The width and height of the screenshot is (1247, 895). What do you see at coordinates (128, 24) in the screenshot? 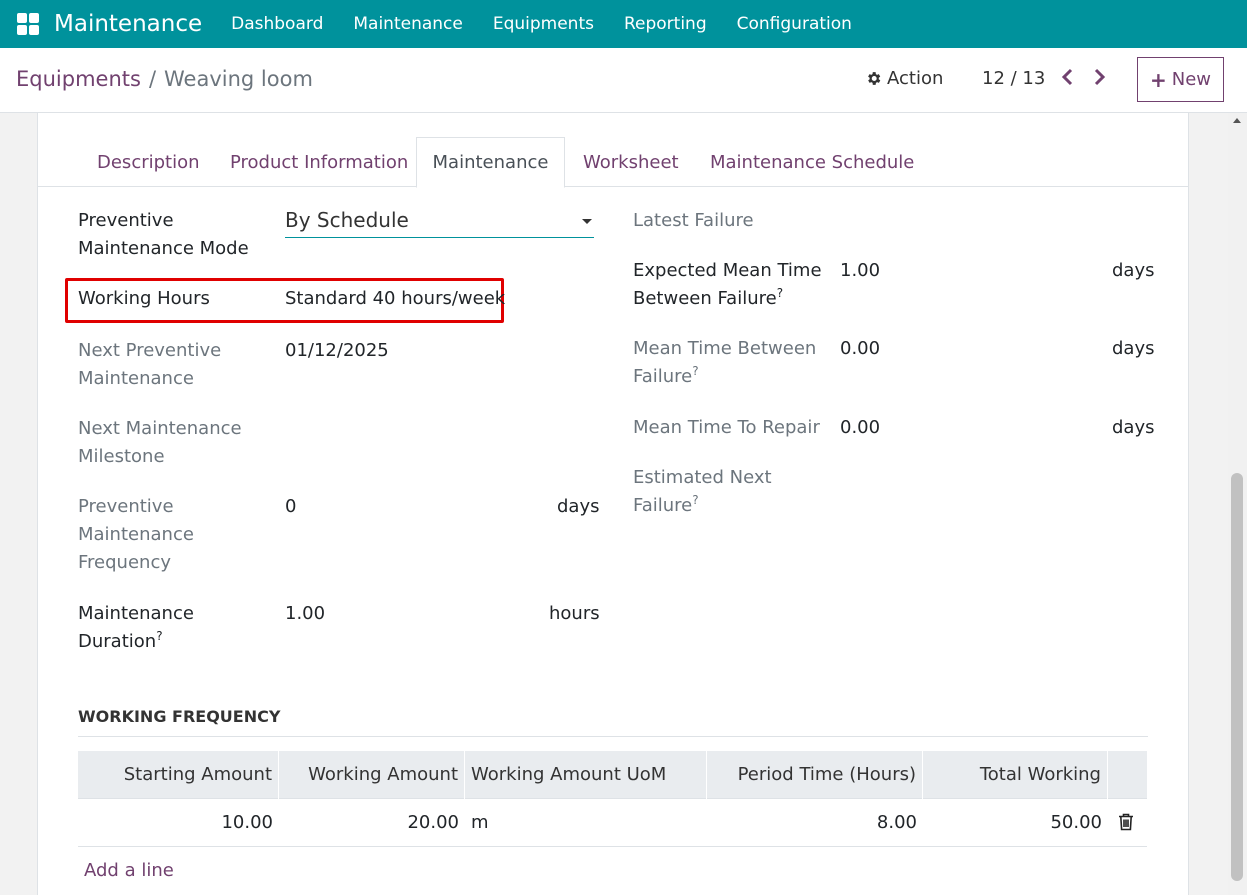
I see `app-brand: Maintenance` at bounding box center [128, 24].